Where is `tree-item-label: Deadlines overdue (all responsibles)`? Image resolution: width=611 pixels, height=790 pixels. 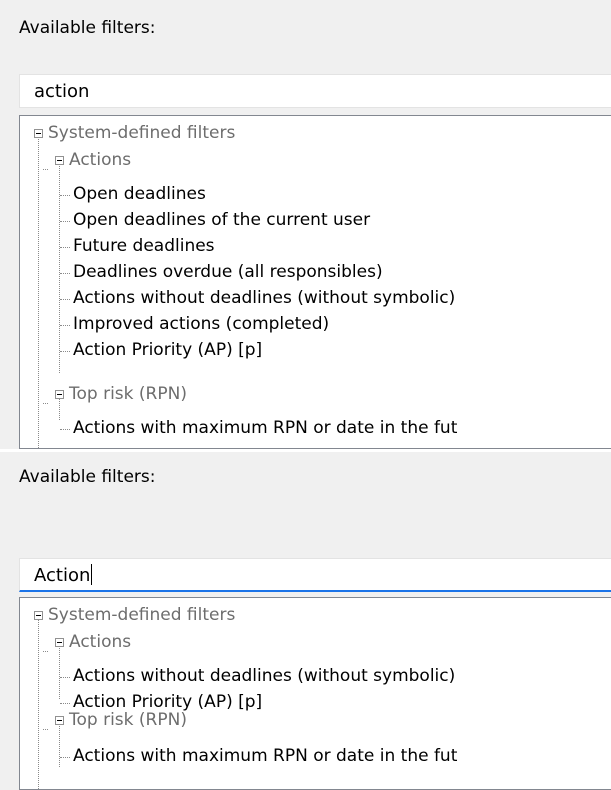 tree-item-label: Deadlines overdue (all responsibles) is located at coordinates (228, 272).